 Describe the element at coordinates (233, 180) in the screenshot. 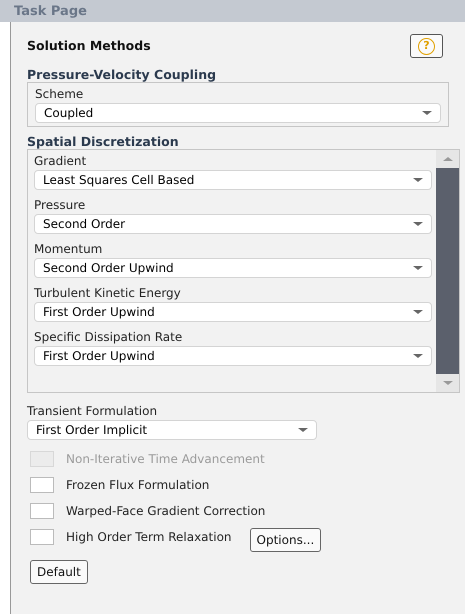

I see `dropdown: Least Squares Cell Based` at that location.